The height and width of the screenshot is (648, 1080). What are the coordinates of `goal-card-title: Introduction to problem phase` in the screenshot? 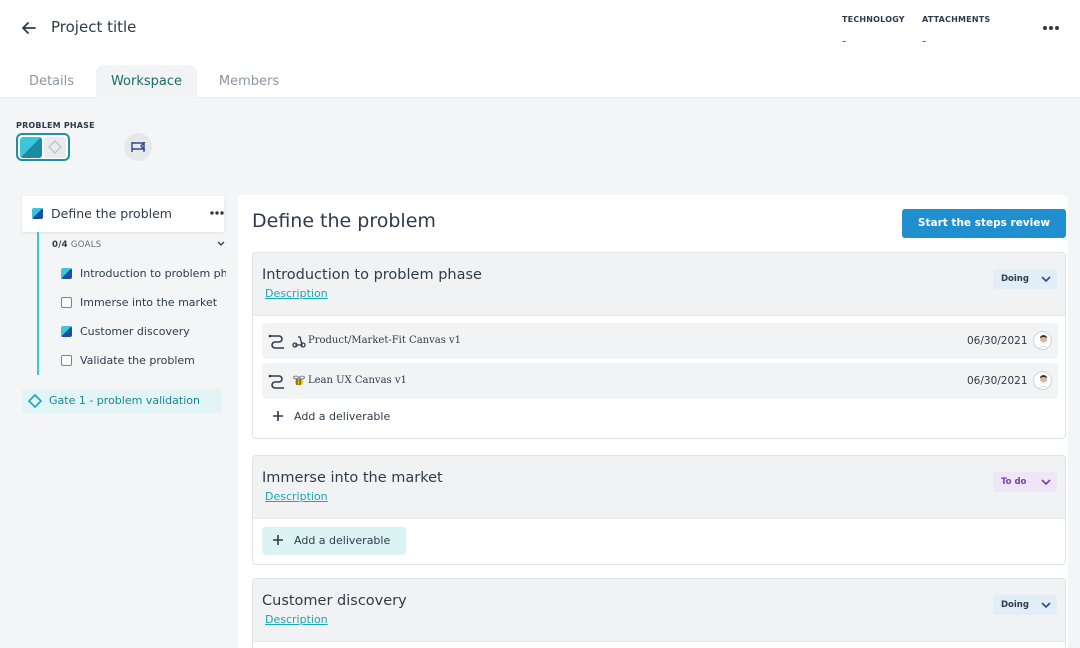 It's located at (372, 275).